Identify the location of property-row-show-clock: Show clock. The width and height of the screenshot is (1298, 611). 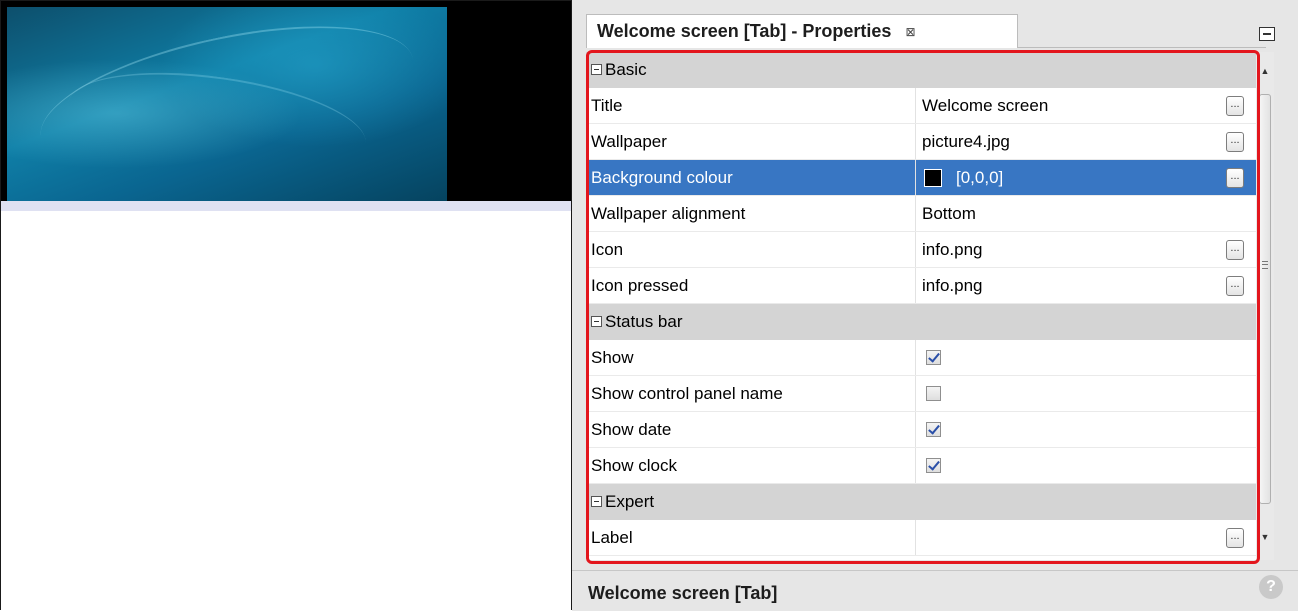
(921, 466).